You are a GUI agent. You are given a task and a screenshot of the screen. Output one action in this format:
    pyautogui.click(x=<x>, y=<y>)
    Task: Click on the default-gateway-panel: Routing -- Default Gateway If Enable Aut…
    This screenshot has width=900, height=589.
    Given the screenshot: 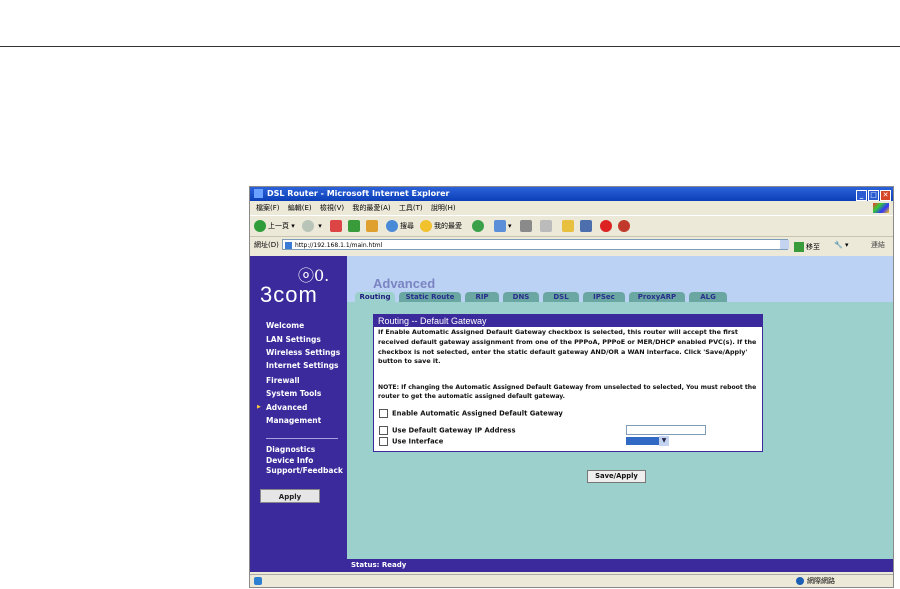 What is the action you would take?
    pyautogui.click(x=568, y=383)
    